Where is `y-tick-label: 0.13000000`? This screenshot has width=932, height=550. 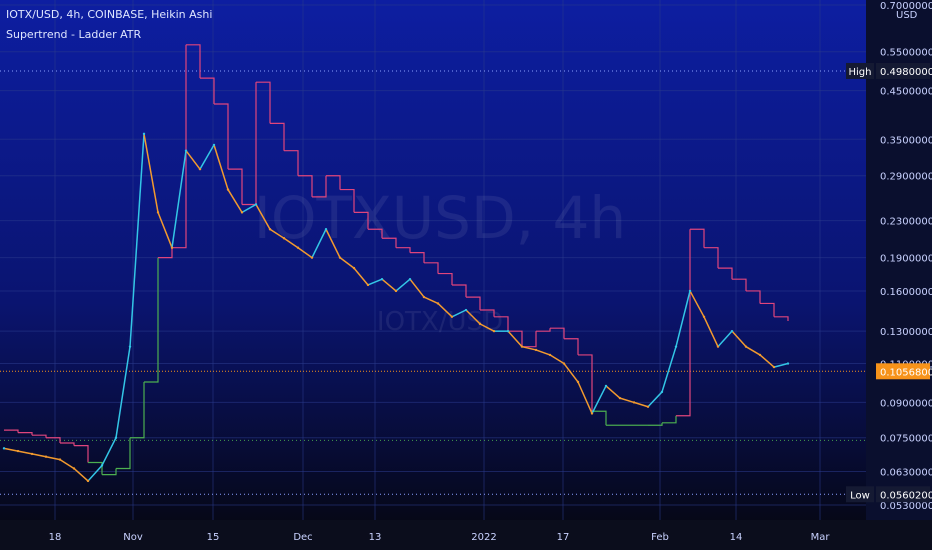 y-tick-label: 0.13000000 is located at coordinates (906, 332).